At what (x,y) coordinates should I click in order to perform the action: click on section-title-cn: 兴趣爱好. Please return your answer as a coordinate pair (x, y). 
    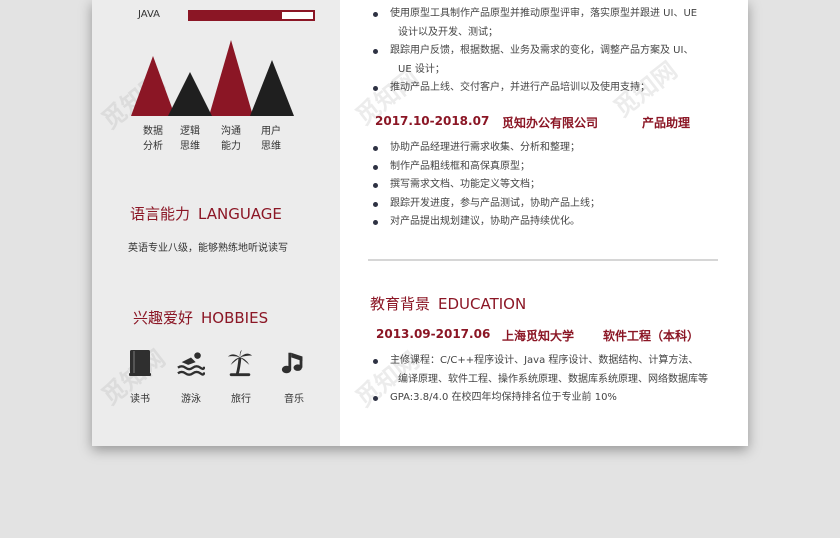
    Looking at the image, I should click on (163, 318).